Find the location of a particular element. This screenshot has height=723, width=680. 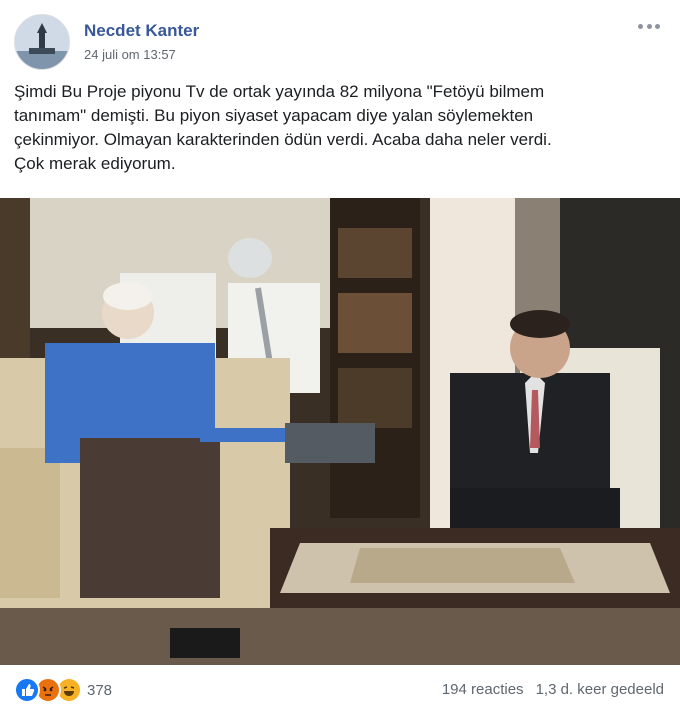

reaction-count: 378 is located at coordinates (100, 690).